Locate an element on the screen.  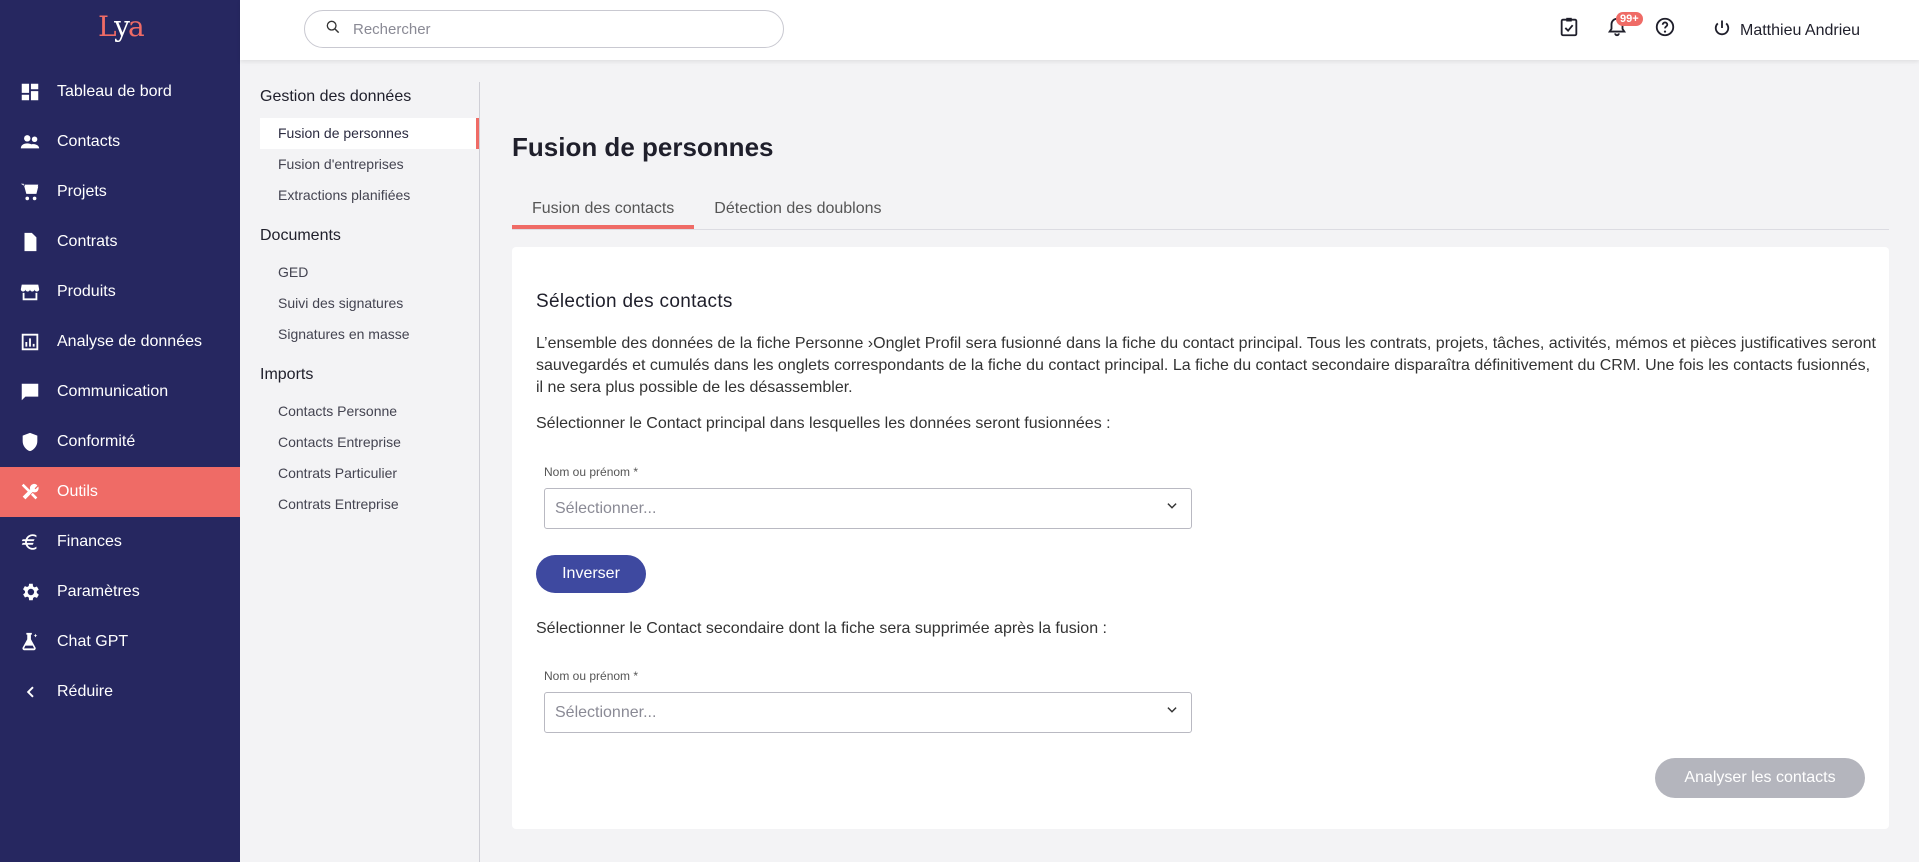
sidebar-item-label: Paramètres is located at coordinates (98, 591).